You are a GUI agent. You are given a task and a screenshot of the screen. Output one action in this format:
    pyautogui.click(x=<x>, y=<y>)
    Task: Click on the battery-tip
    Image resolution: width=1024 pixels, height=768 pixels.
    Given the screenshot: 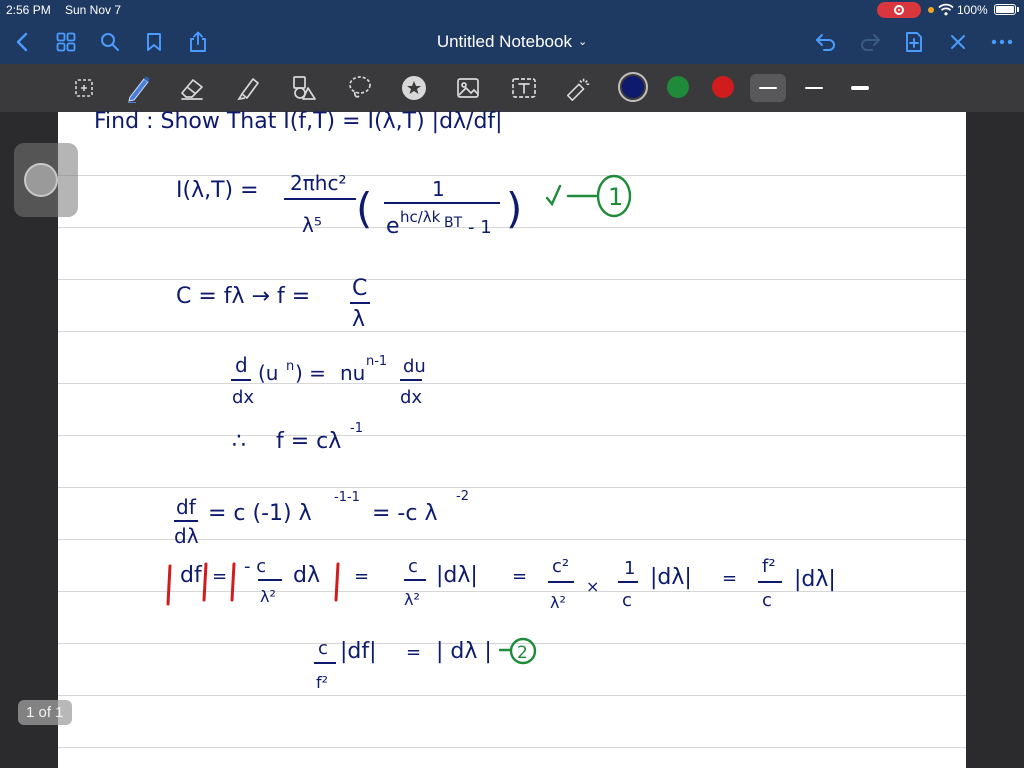 What is the action you would take?
    pyautogui.click(x=1018, y=9)
    